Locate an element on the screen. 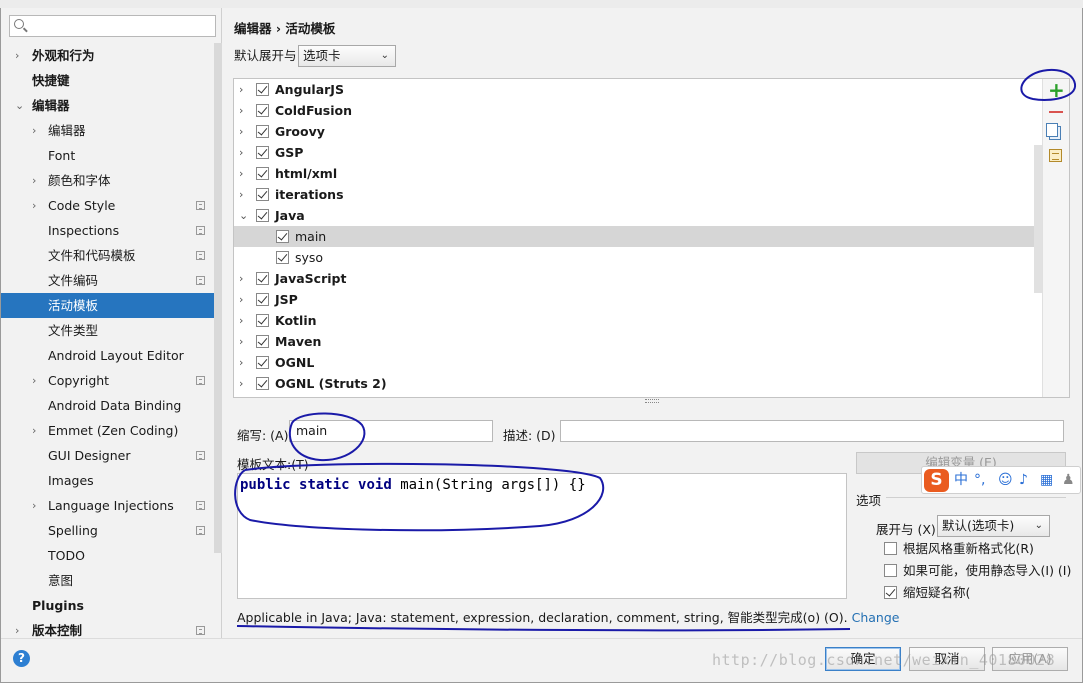 Image resolution: width=1083 pixels, height=683 pixels. sidebar-item: Plugins is located at coordinates (106, 605).